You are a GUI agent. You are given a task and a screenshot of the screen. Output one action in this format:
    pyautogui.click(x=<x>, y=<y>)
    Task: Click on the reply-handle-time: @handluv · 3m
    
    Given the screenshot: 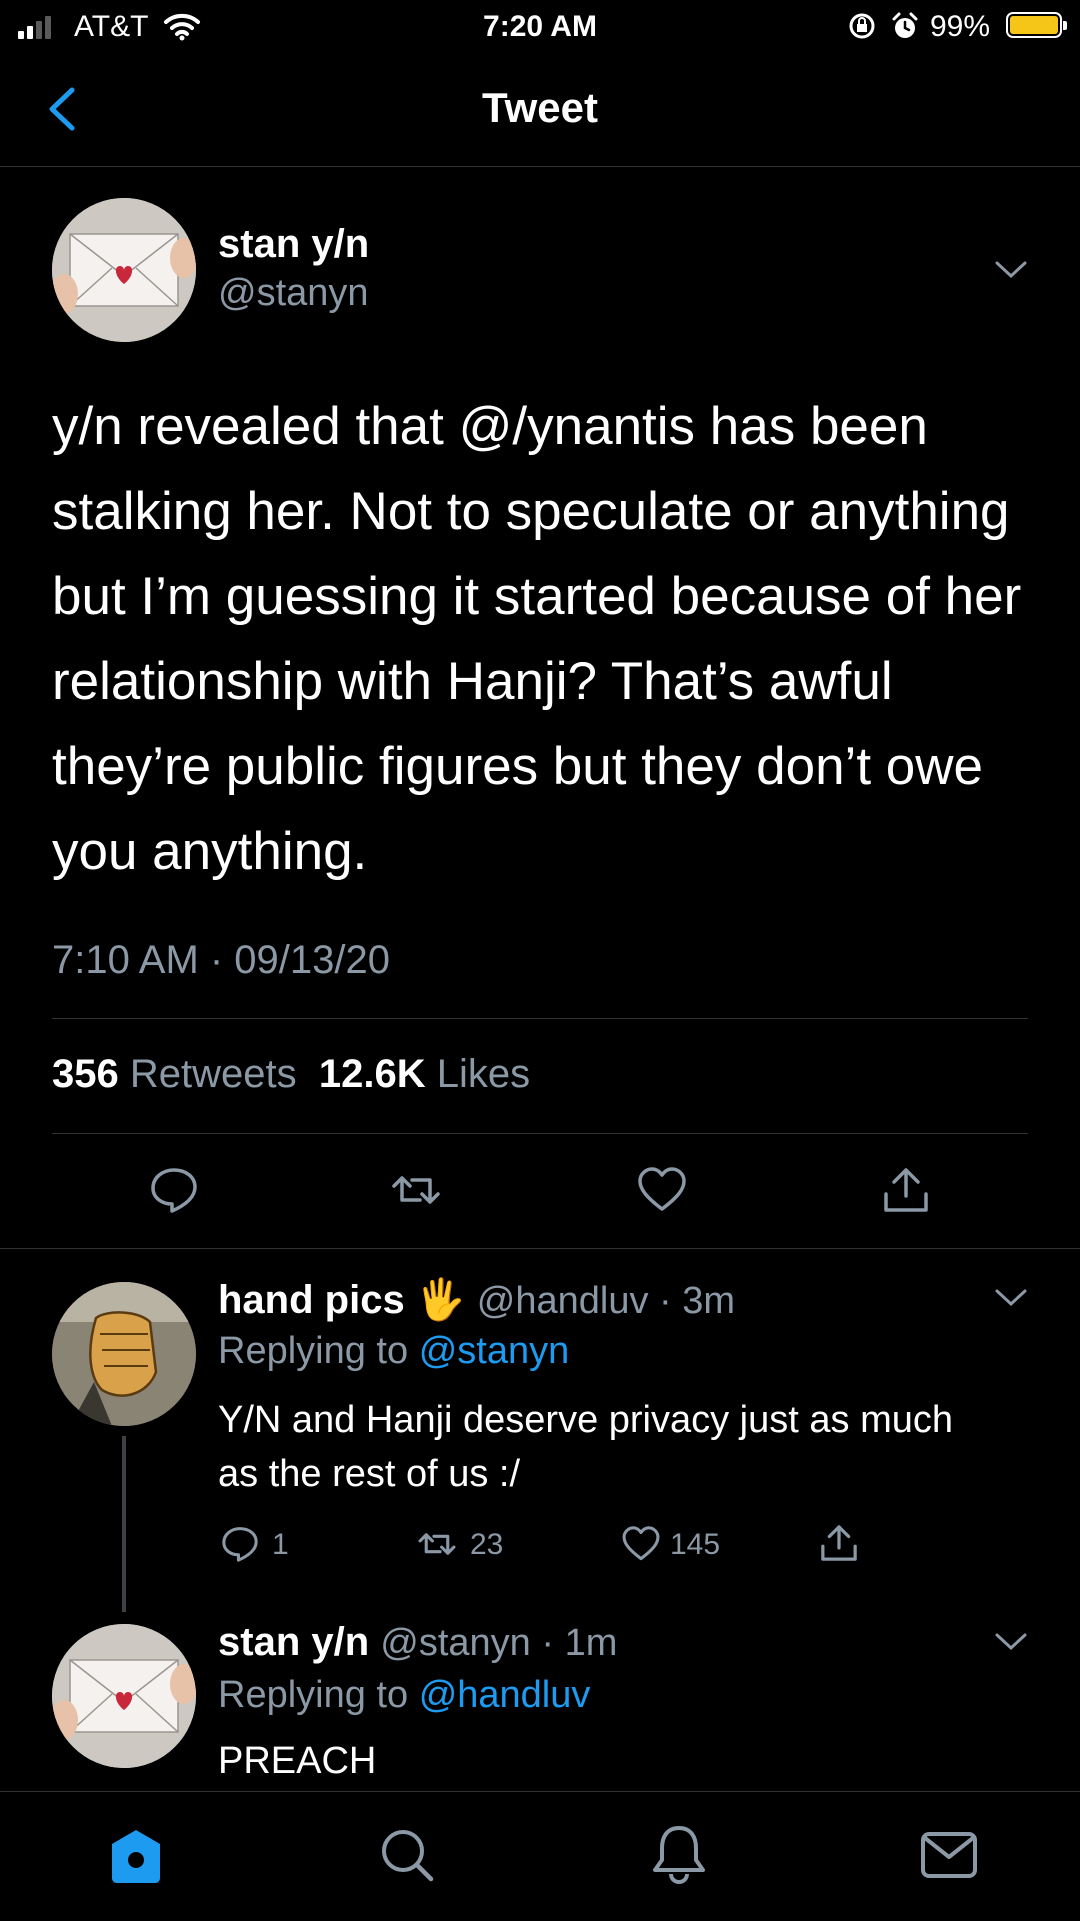 What is the action you would take?
    pyautogui.click(x=606, y=1301)
    